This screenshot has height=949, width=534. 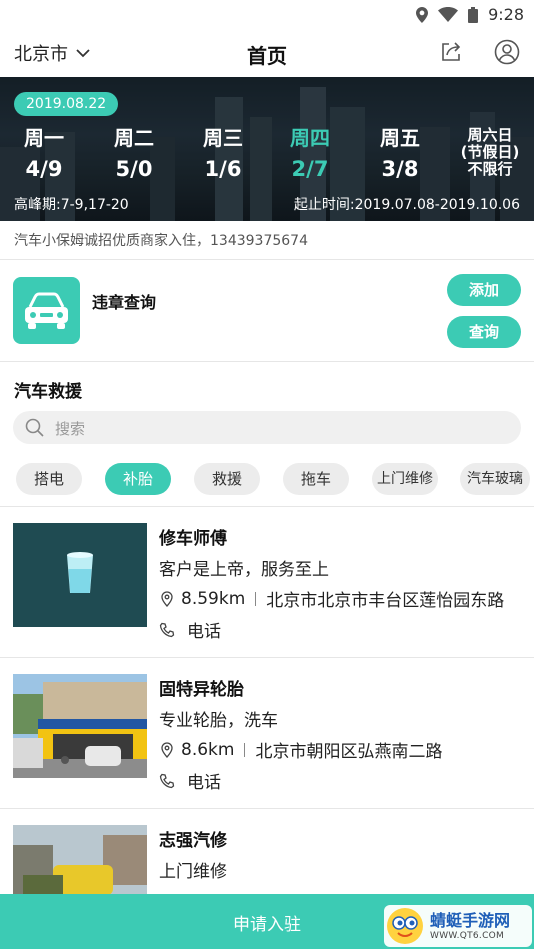 What do you see at coordinates (218, 721) in the screenshot?
I see `shop-description: 专业轮胎，洗车` at bounding box center [218, 721].